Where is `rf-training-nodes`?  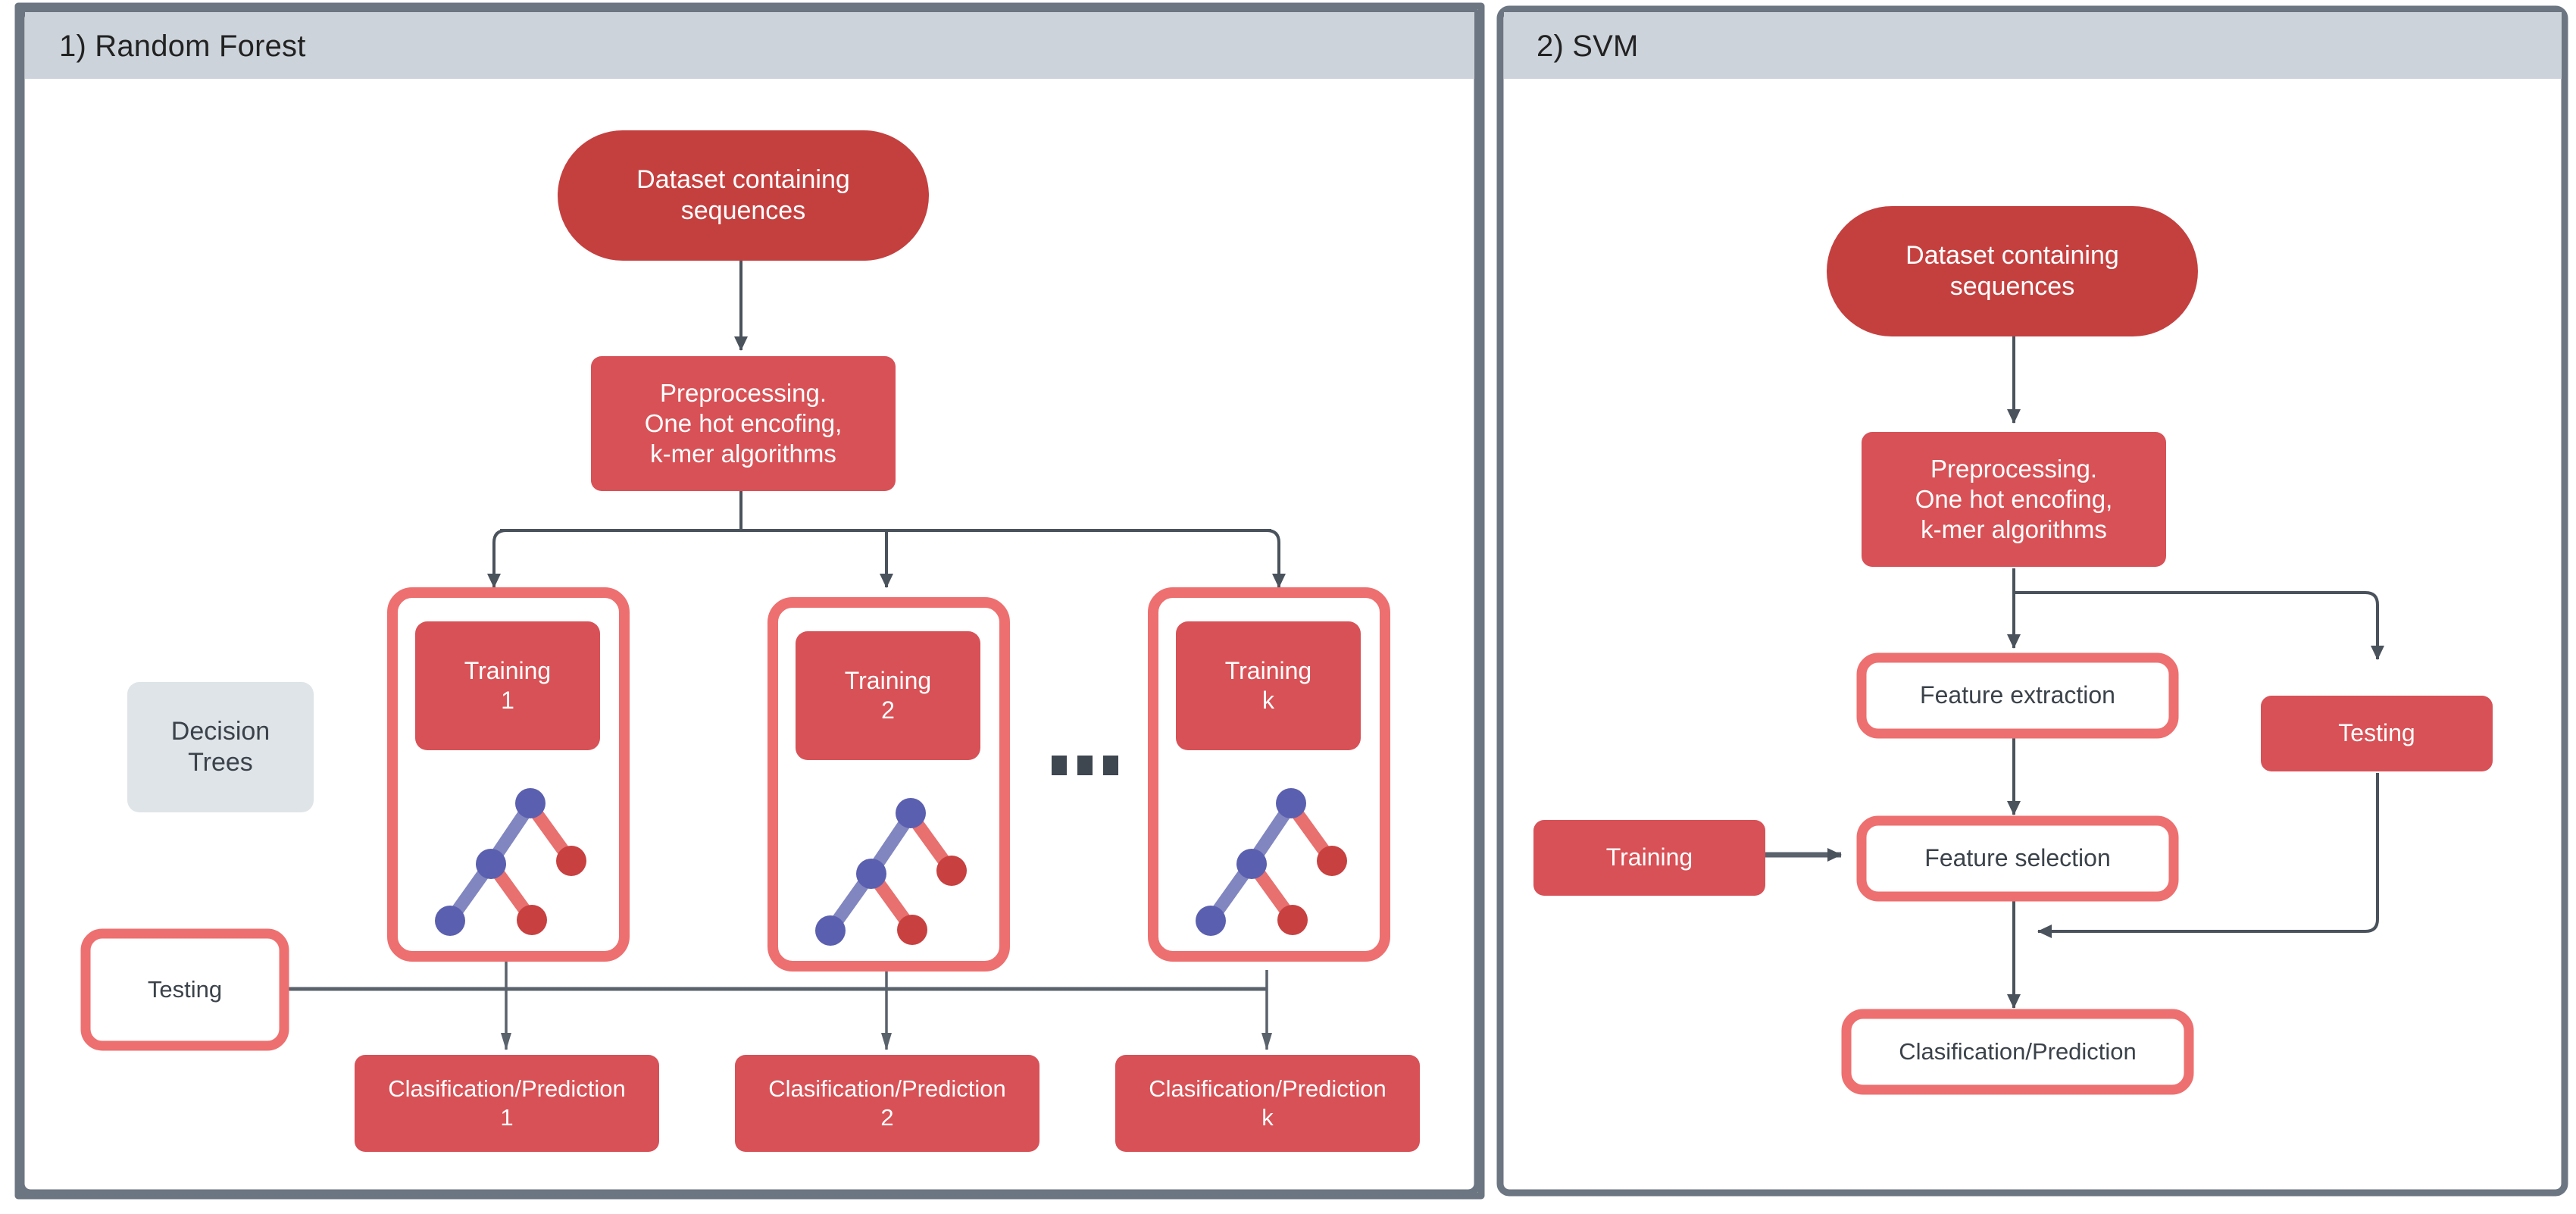
rf-training-nodes is located at coordinates (888, 690).